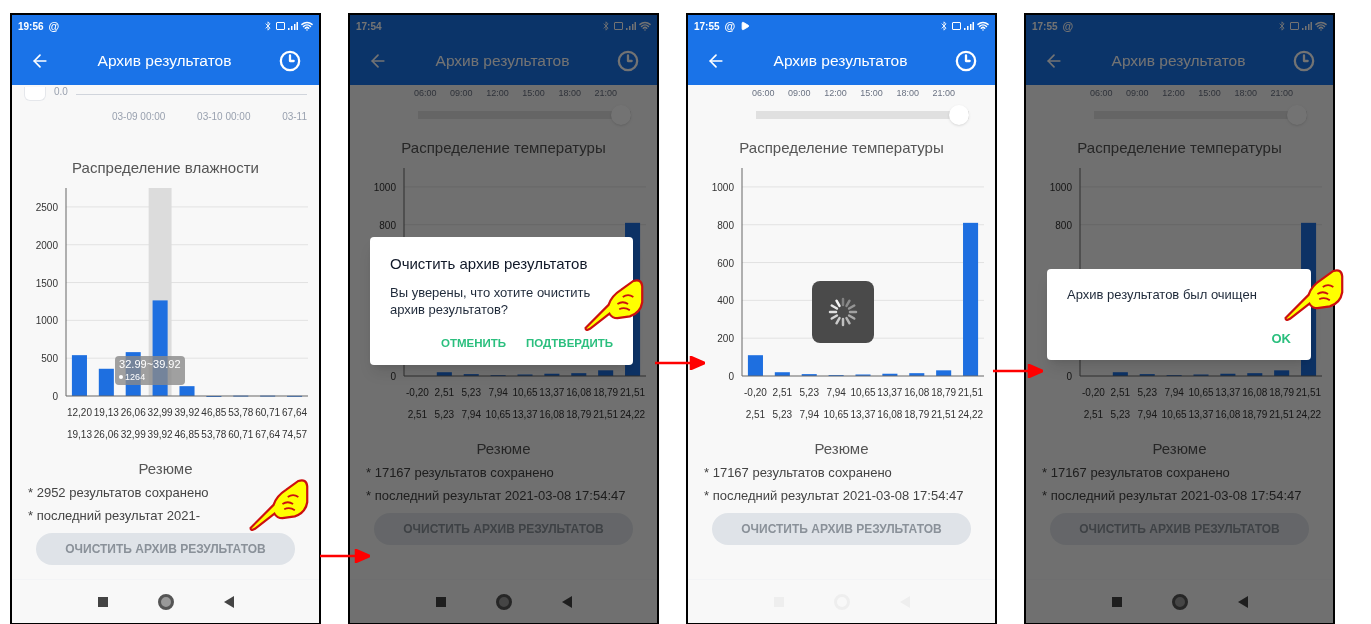 The image size is (1371, 624). Describe the element at coordinates (49, 358) in the screenshot. I see `axis-tick-label: 500` at that location.